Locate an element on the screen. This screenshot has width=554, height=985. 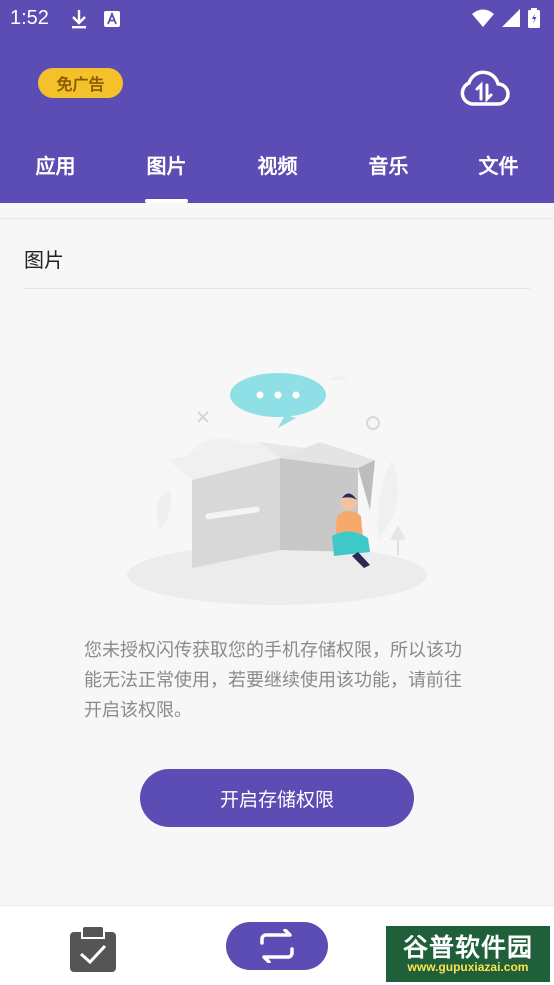
swap-icon is located at coordinates (277, 946).